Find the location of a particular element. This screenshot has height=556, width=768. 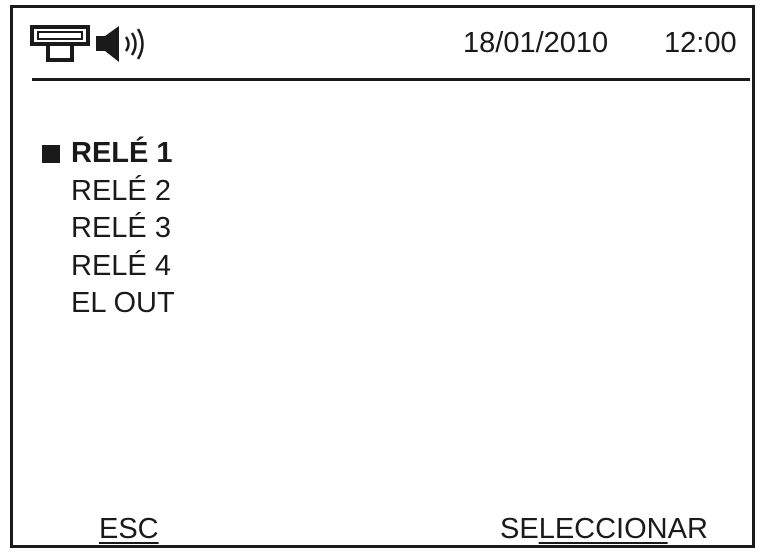

relay-menu: RELÉ 1 RELÉ 2 RELÉ 3 RELÉ 4 EL OUT is located at coordinates (107, 229).